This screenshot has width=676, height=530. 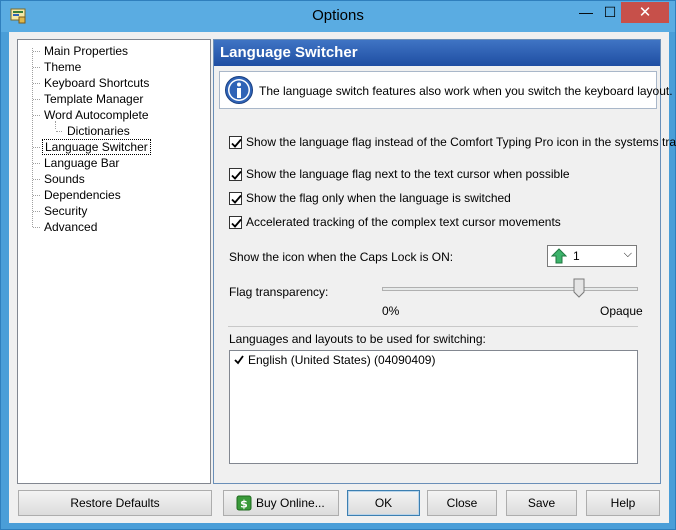 What do you see at coordinates (63, 67) in the screenshot?
I see `tree-item-label: Theme` at bounding box center [63, 67].